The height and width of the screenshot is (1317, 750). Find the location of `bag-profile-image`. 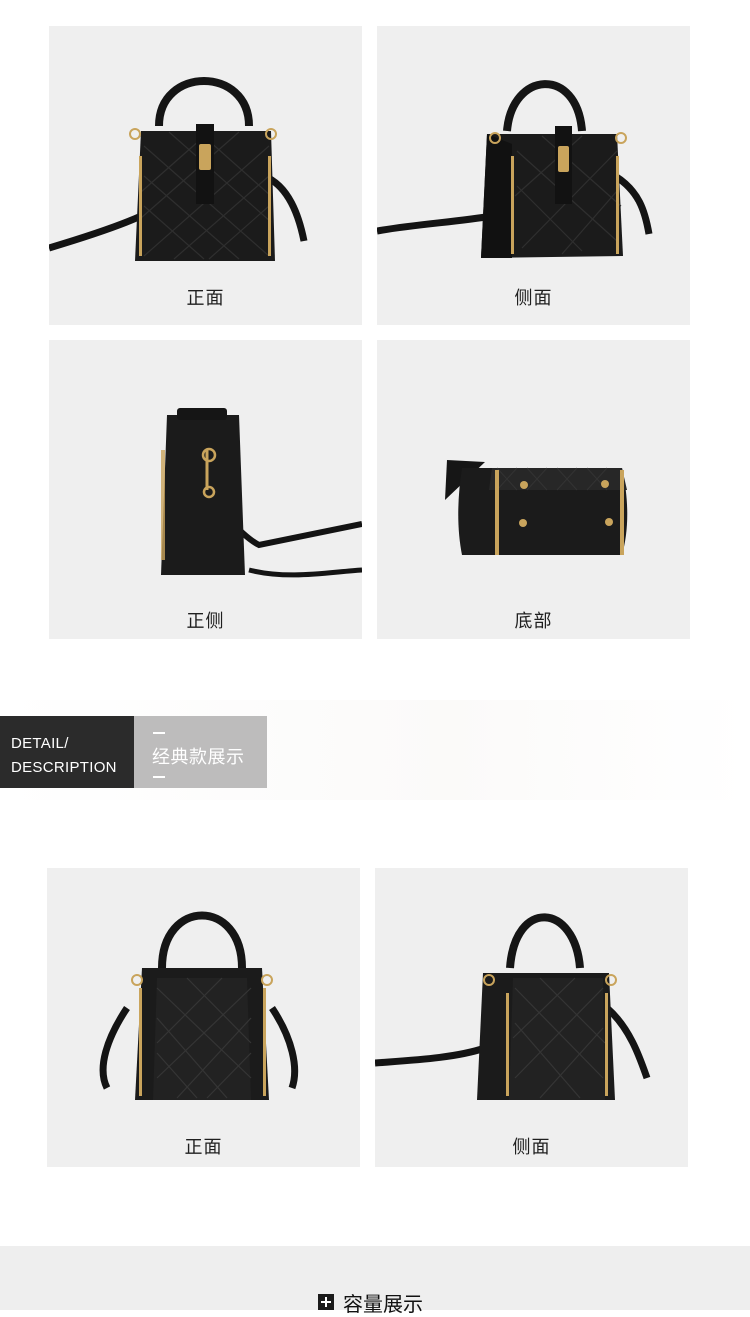

bag-profile-image is located at coordinates (261, 493).